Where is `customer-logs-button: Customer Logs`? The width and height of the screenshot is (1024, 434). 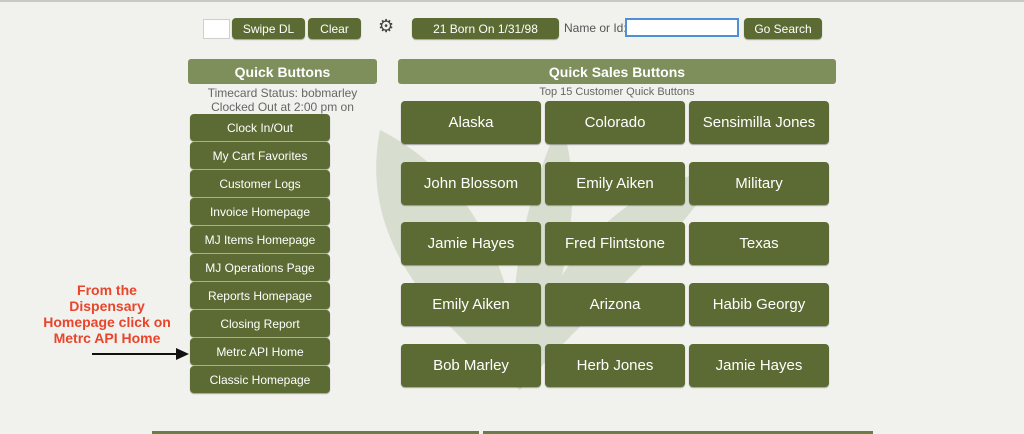 customer-logs-button: Customer Logs is located at coordinates (260, 183).